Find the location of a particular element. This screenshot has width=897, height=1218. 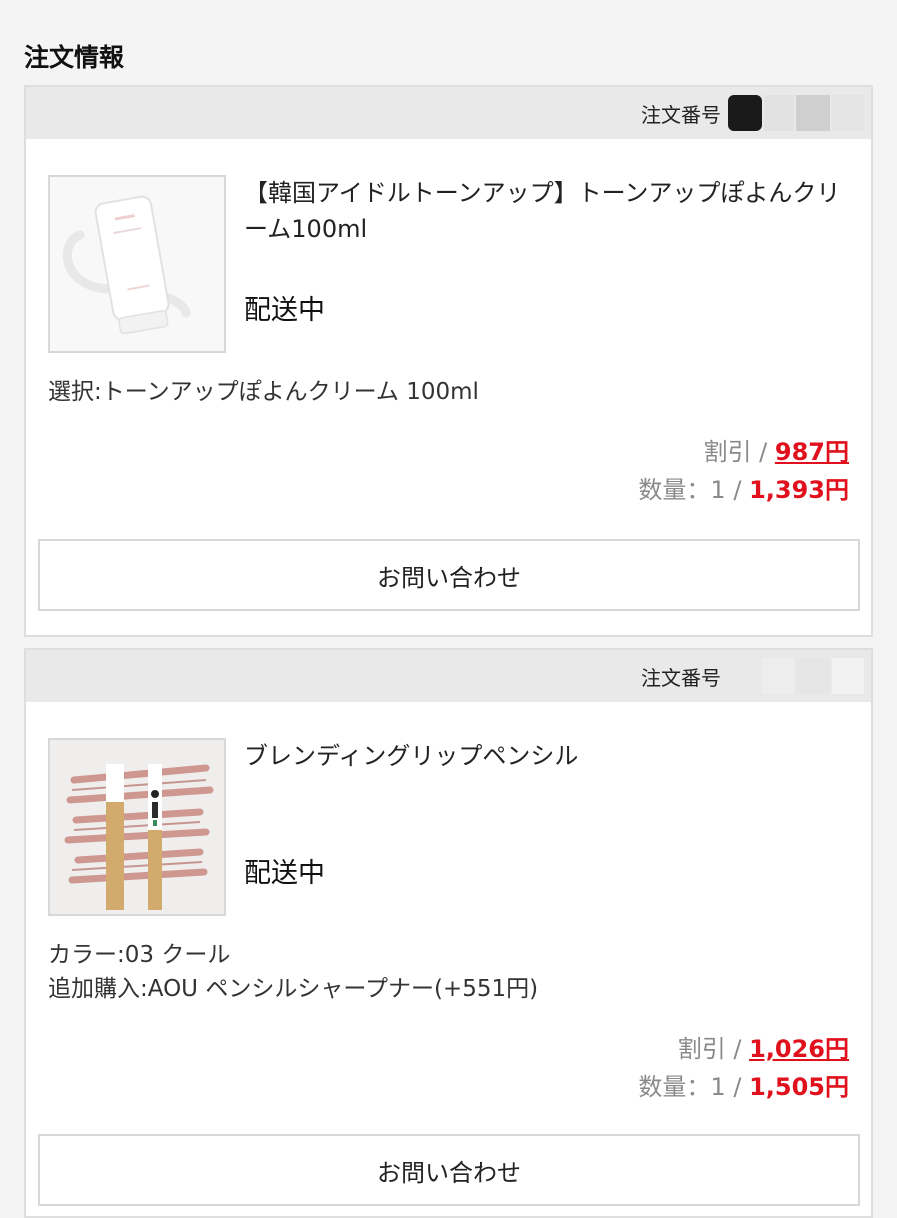

discount-value: 987円 is located at coordinates (811, 452).